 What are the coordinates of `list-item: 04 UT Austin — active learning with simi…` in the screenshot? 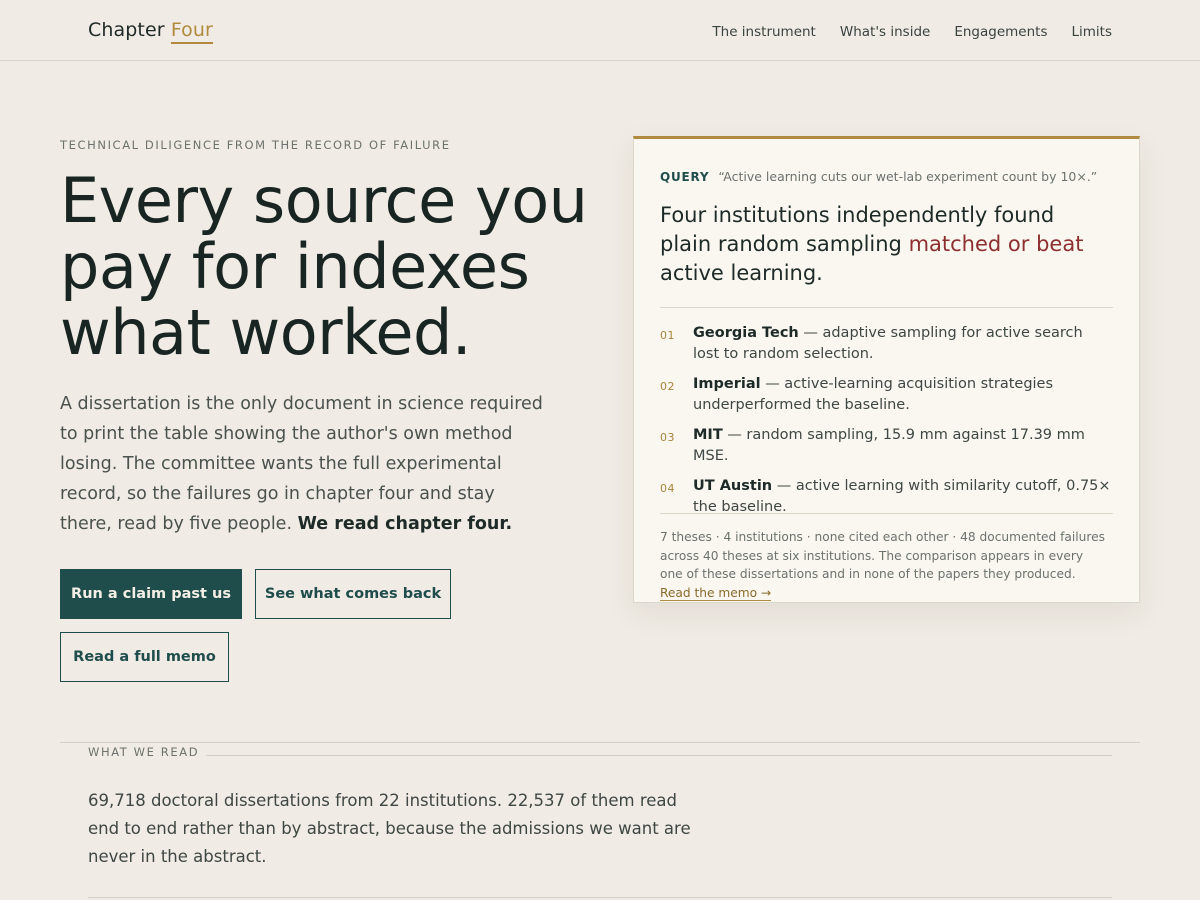 It's located at (886, 497).